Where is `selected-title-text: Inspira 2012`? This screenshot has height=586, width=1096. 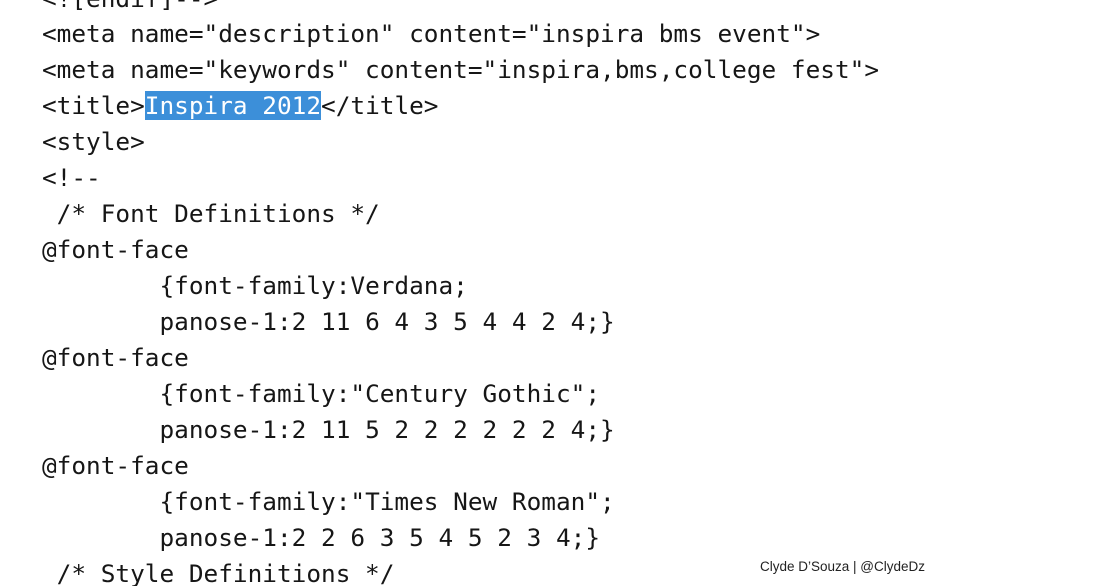 selected-title-text: Inspira 2012 is located at coordinates (233, 105).